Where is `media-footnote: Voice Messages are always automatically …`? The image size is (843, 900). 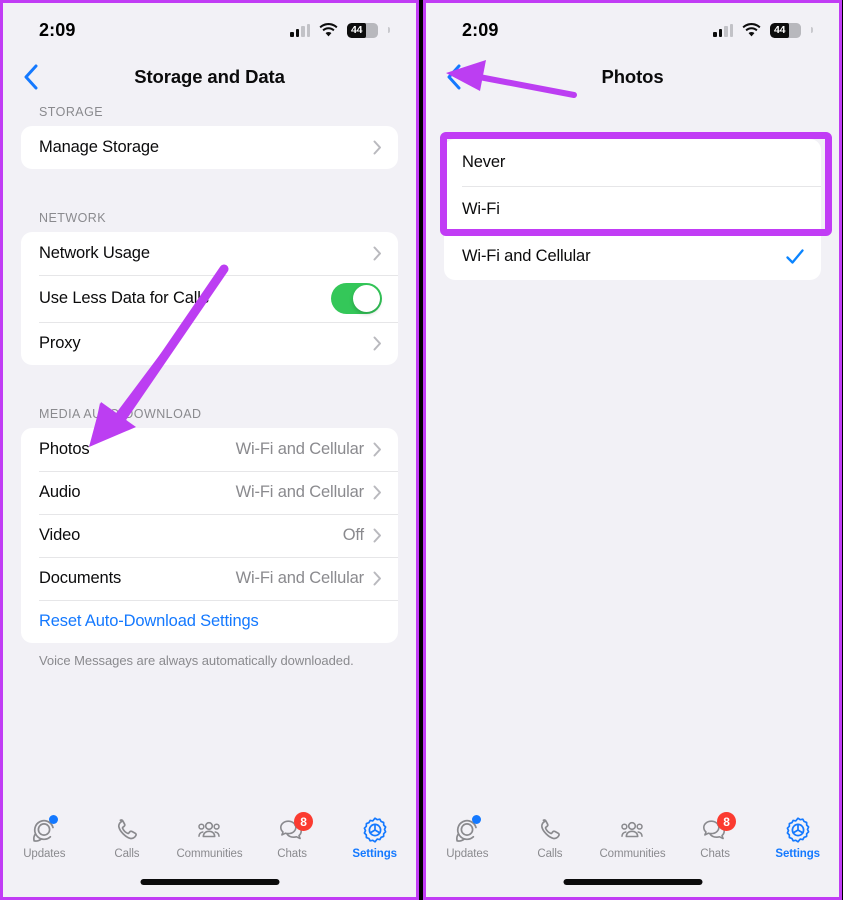 media-footnote: Voice Messages are always automatically … is located at coordinates (196, 660).